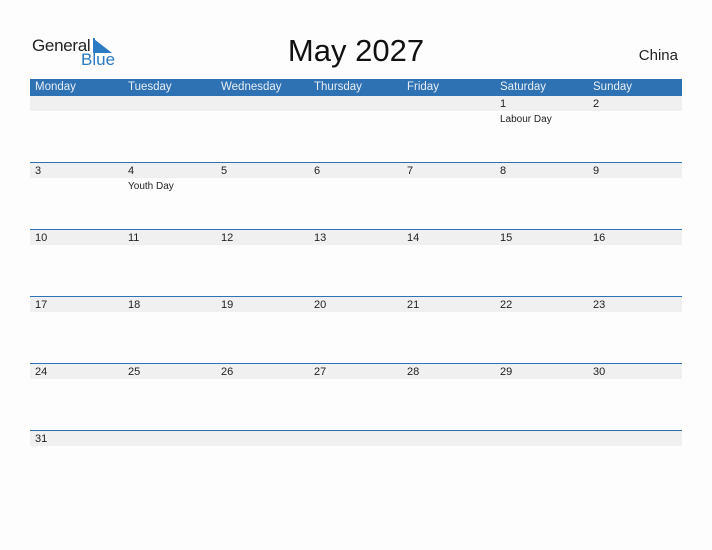 The image size is (712, 550). Describe the element at coordinates (523, 87) in the screenshot. I see `weekday-saturday: Saturday` at that location.